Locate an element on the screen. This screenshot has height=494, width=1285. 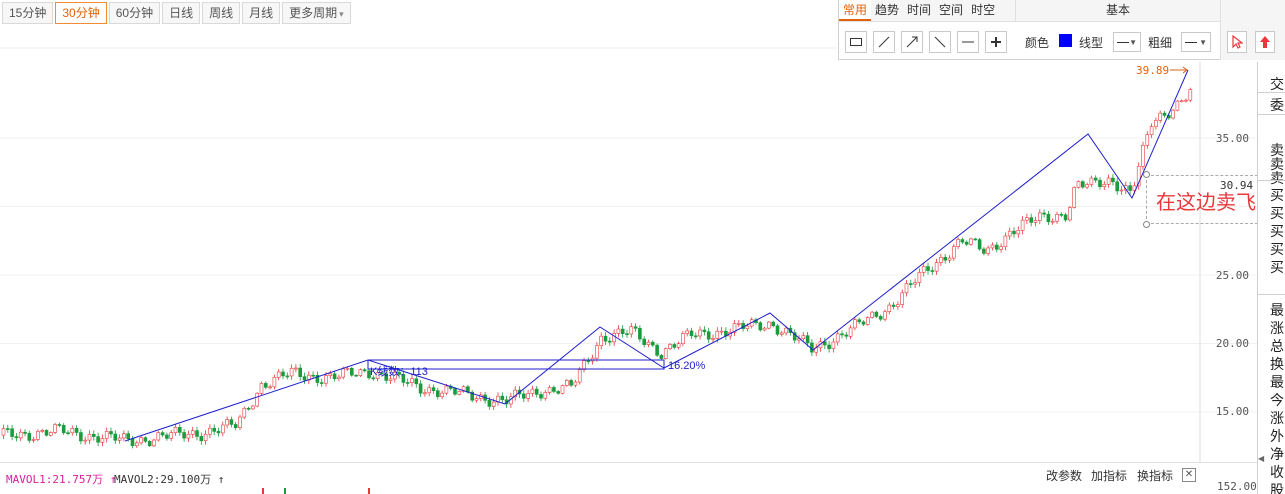
crosshair-tool-button is located at coordinates (996, 42).